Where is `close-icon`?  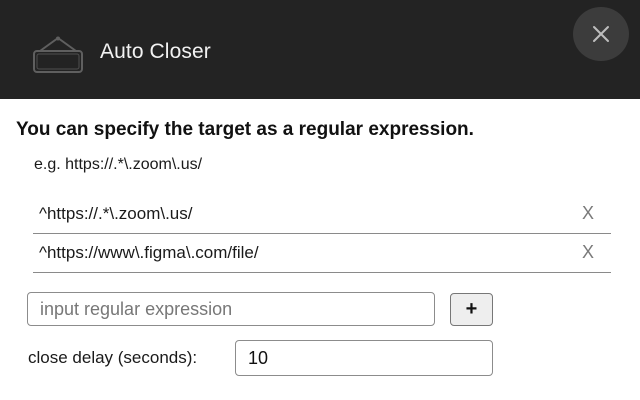
close-icon is located at coordinates (601, 34).